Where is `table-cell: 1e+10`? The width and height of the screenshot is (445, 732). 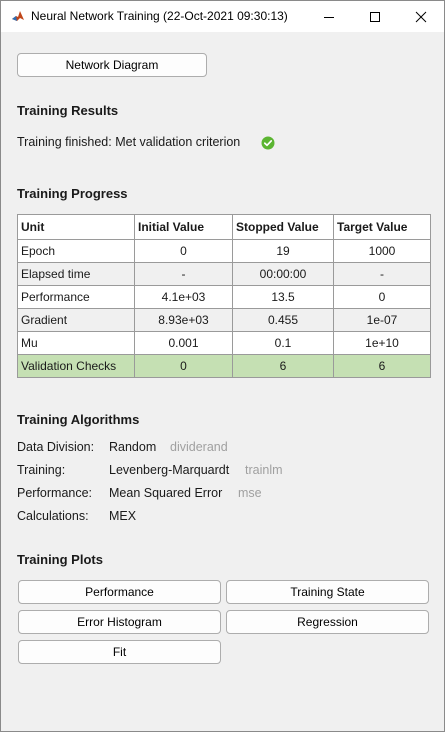 table-cell: 1e+10 is located at coordinates (382, 343).